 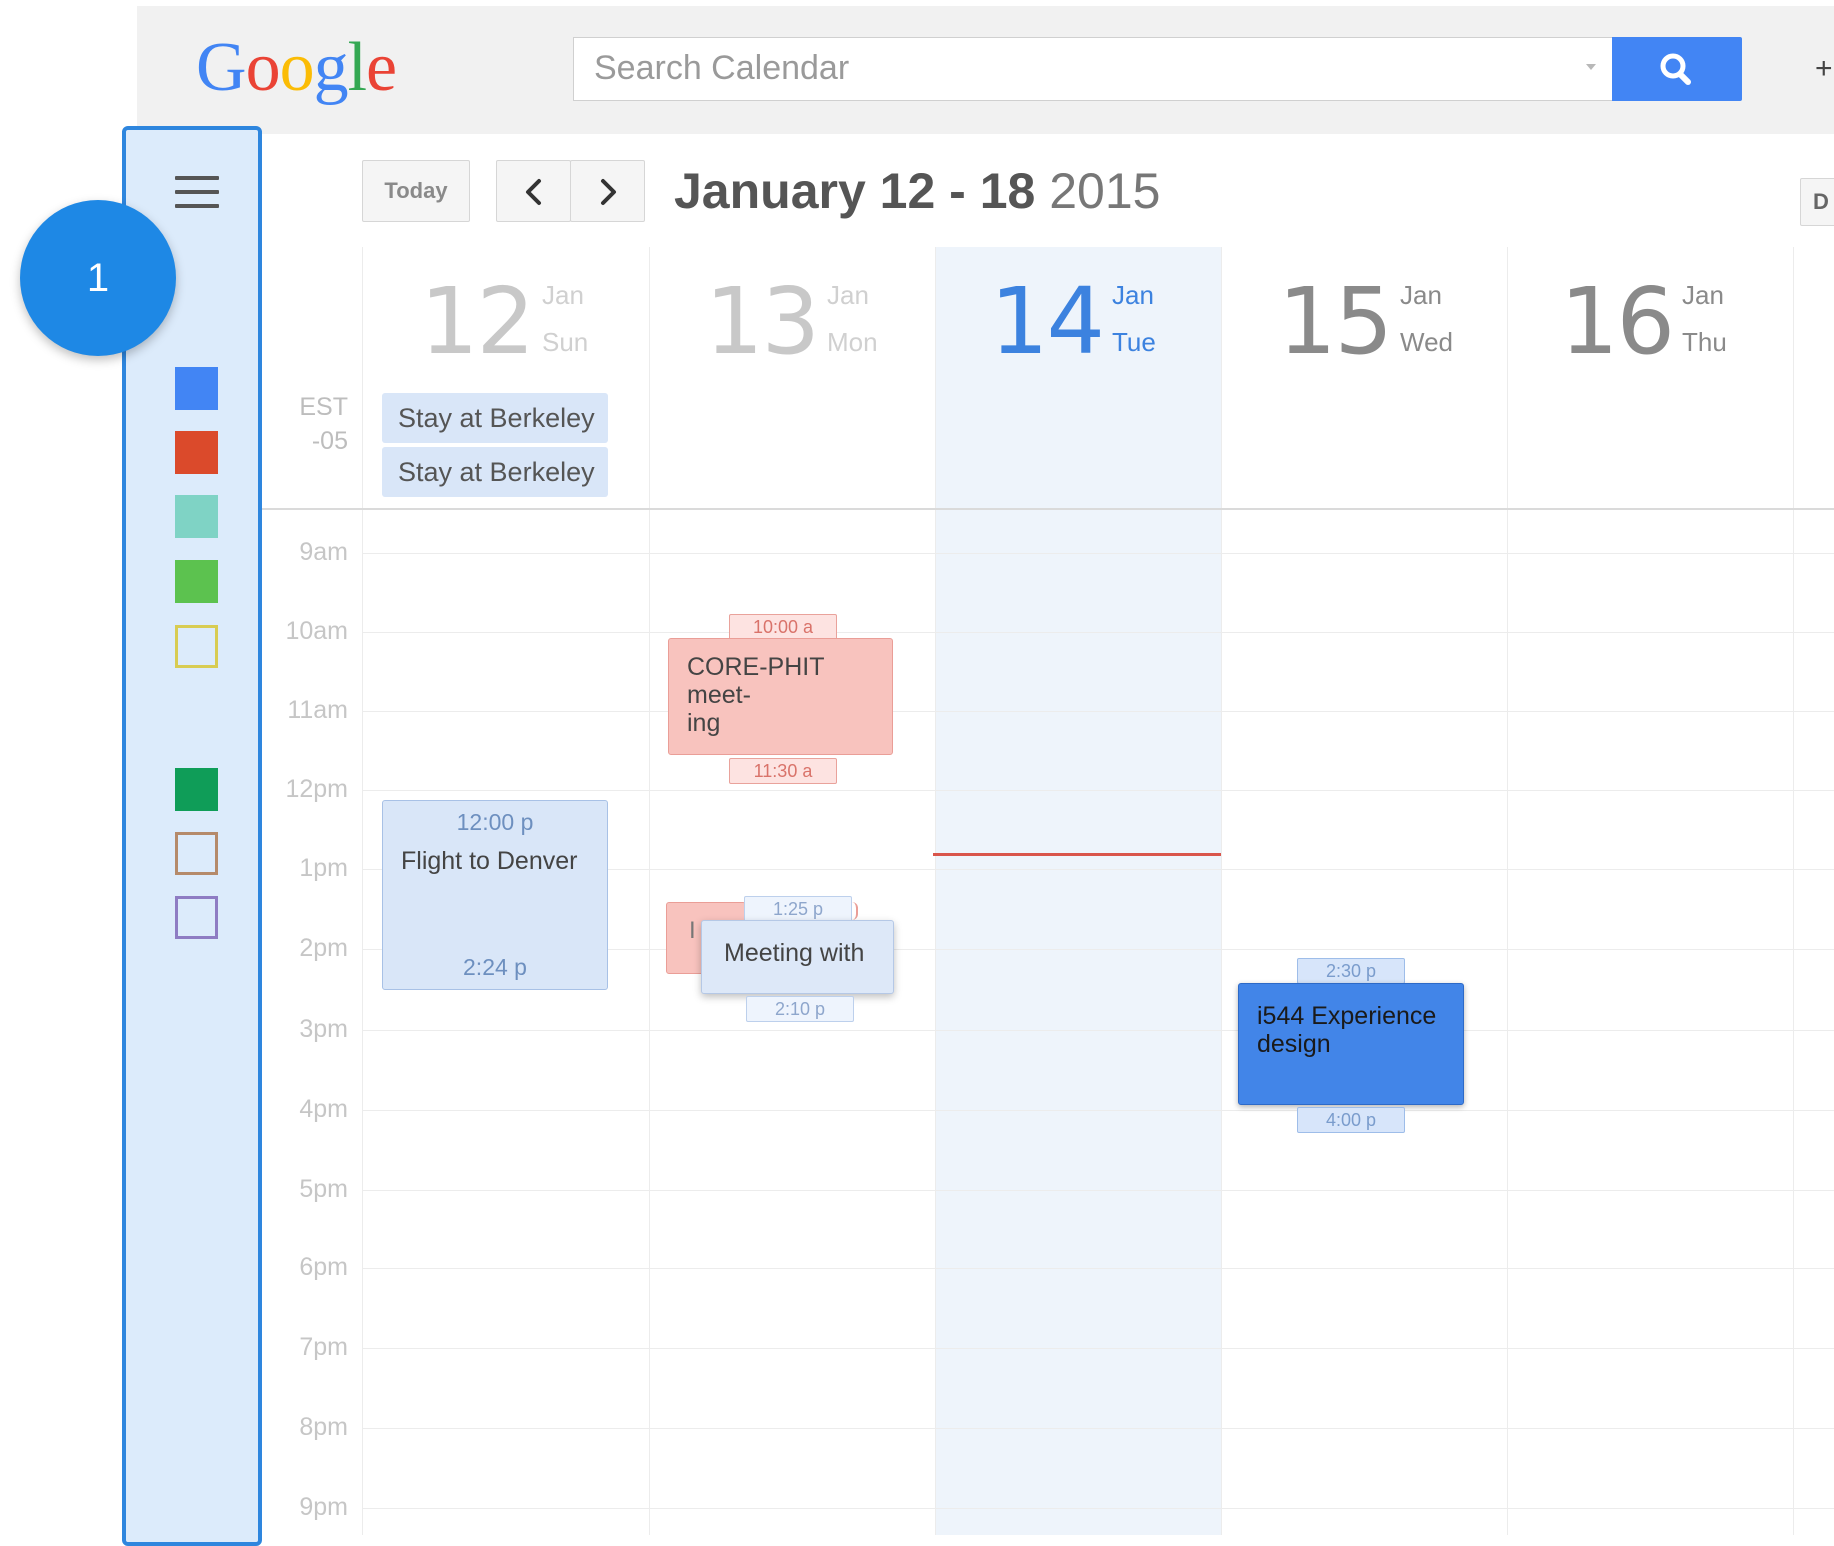 What do you see at coordinates (1078, 891) in the screenshot?
I see `today-column-highlight` at bounding box center [1078, 891].